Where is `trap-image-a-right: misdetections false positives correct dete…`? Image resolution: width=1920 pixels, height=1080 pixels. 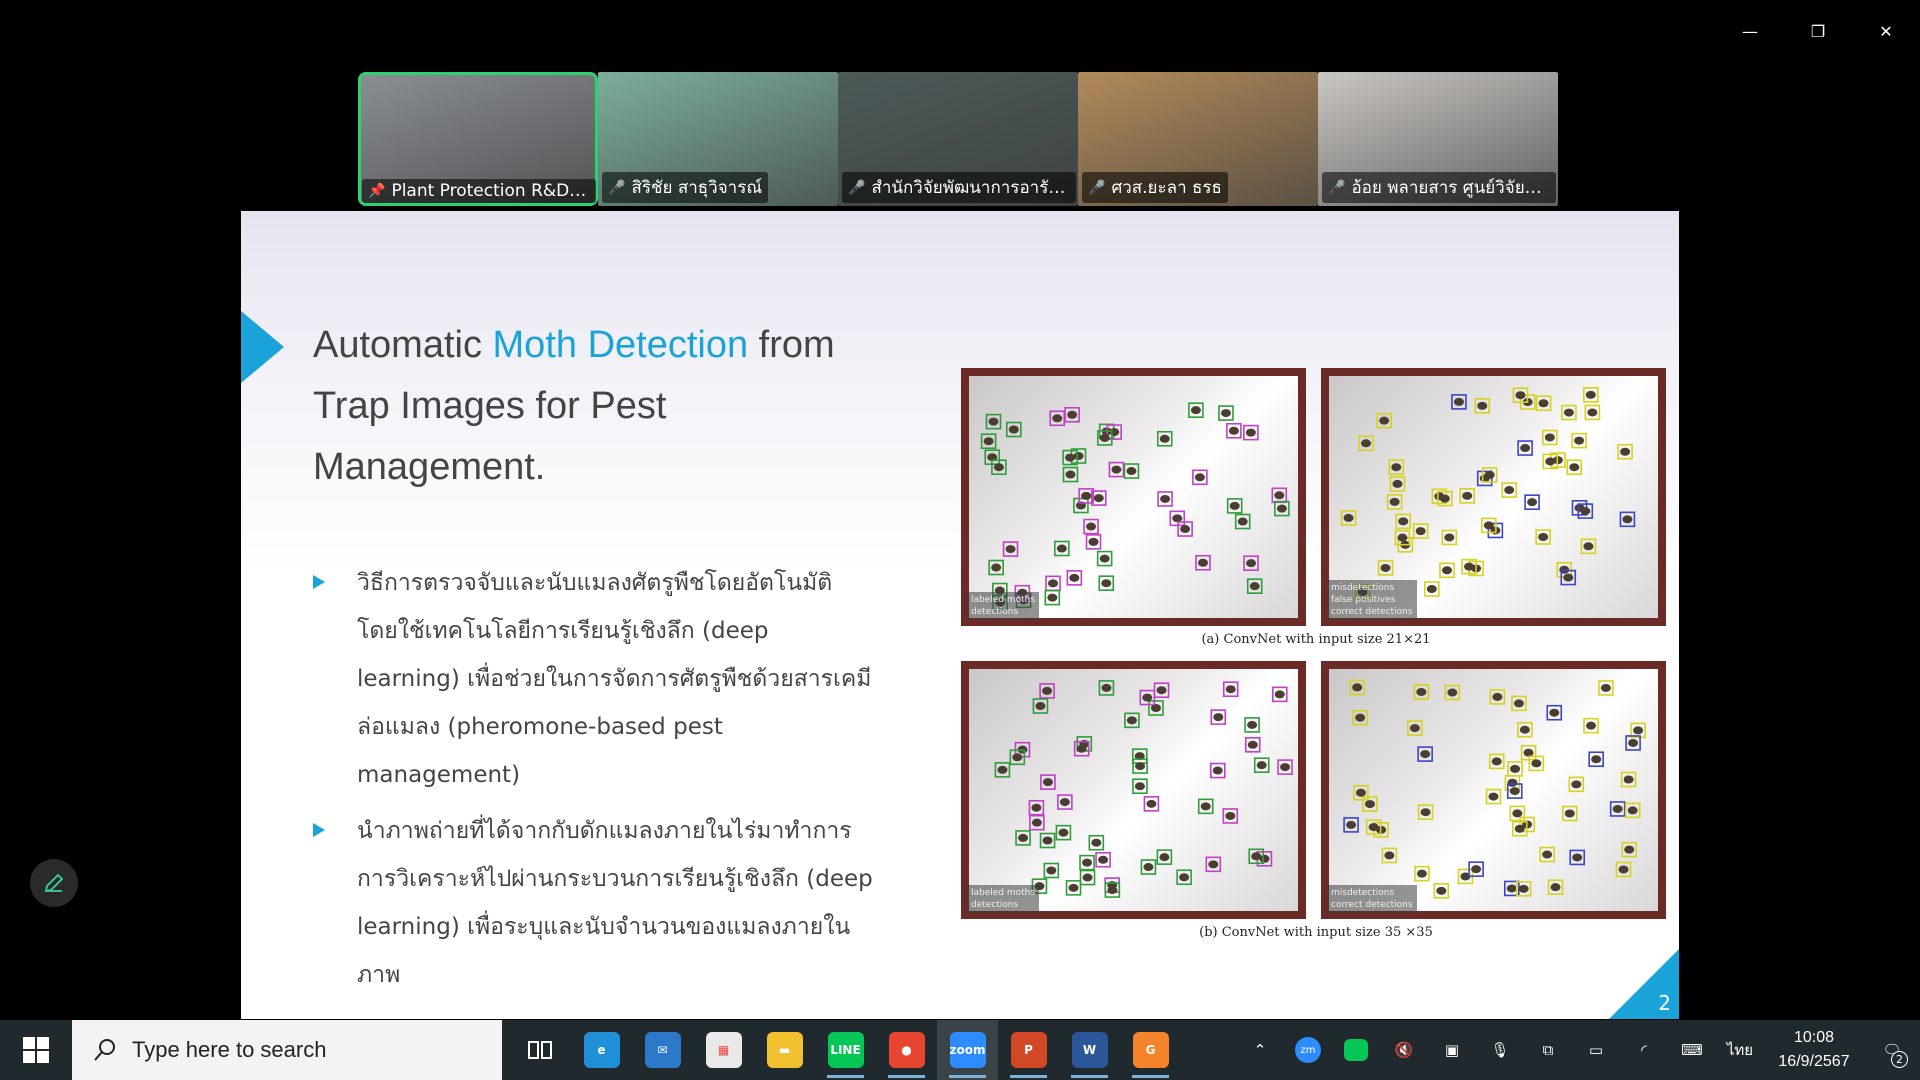 trap-image-a-right: misdetections false positives correct dete… is located at coordinates (1493, 497).